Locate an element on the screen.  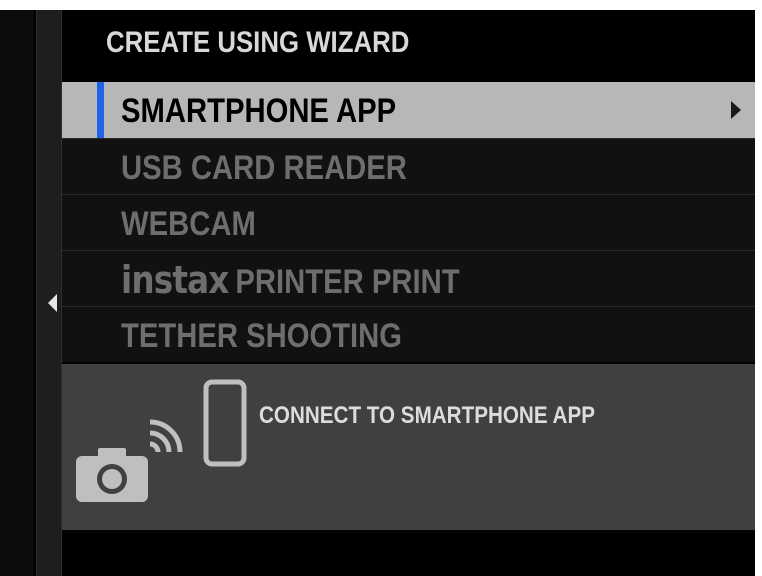
left-edge-panel is located at coordinates (17, 293).